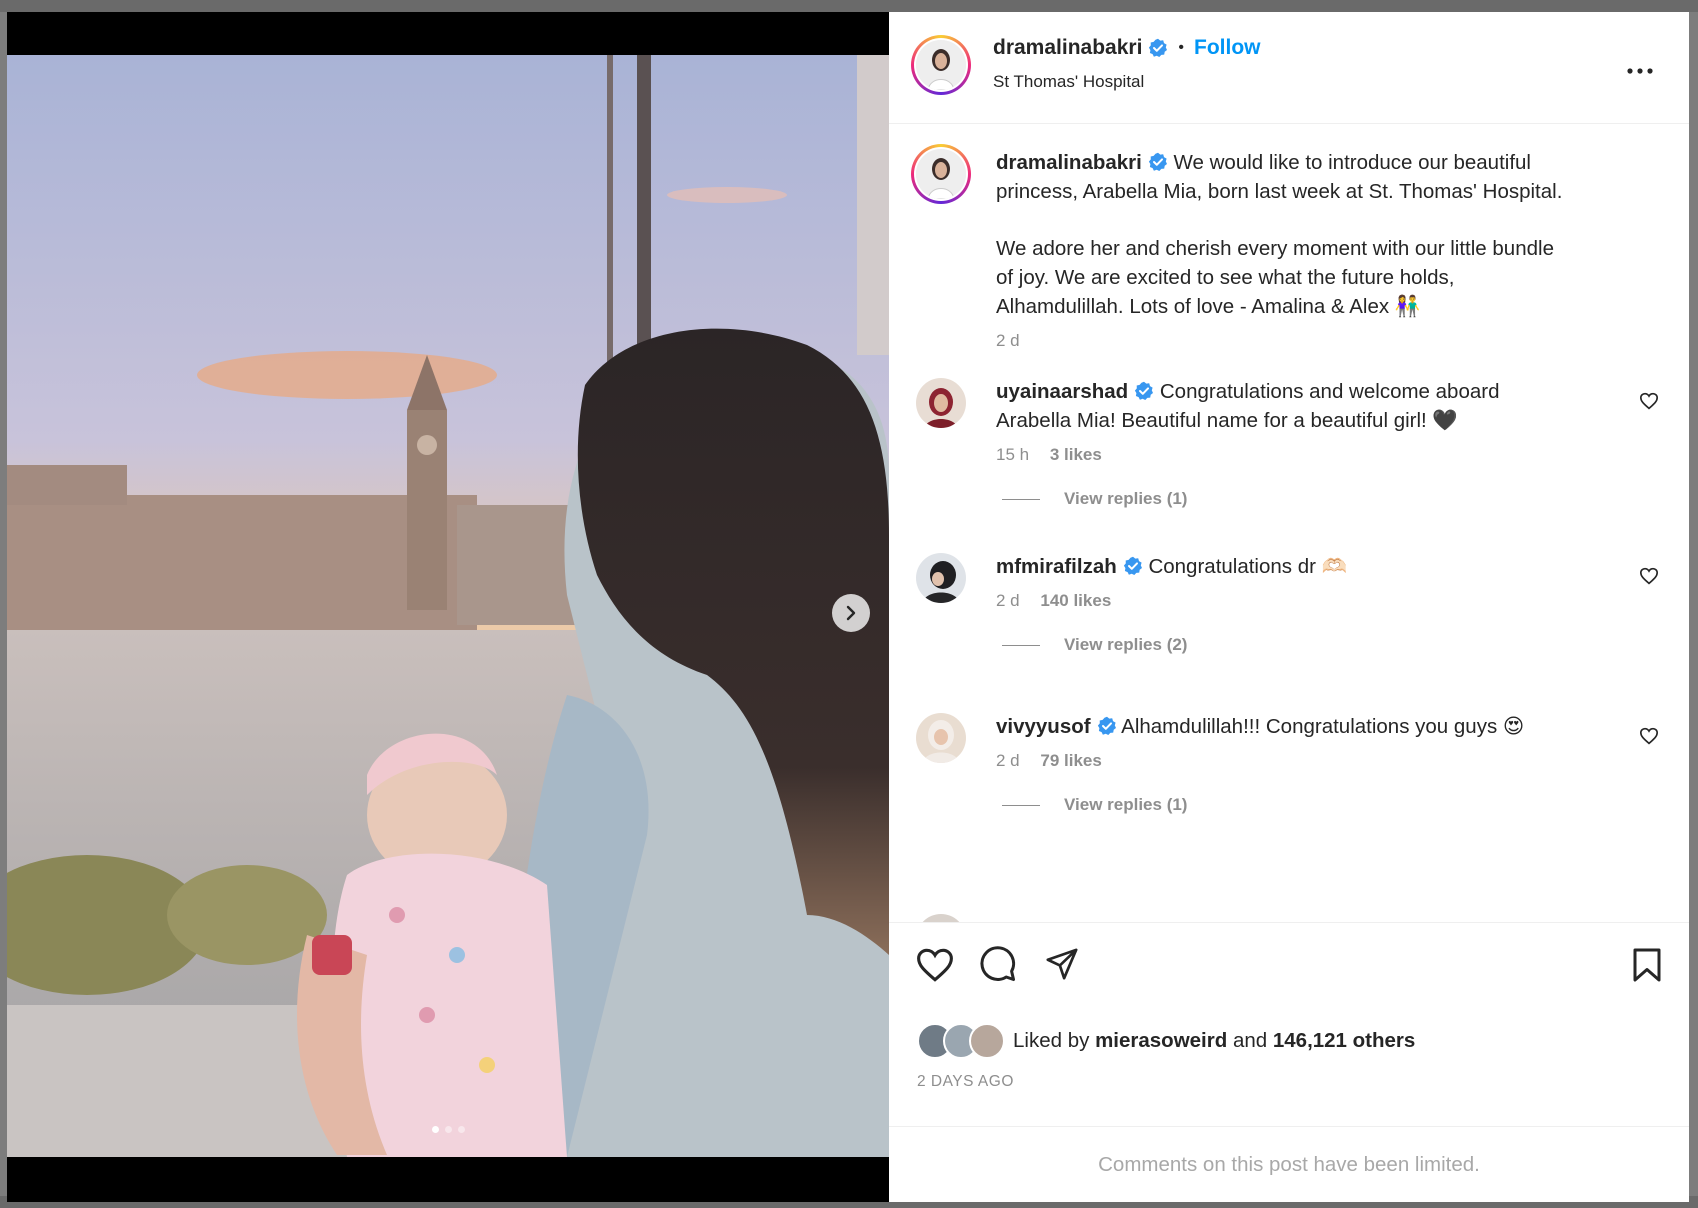  What do you see at coordinates (1076, 454) in the screenshot?
I see `comment-likes: 3 likes` at bounding box center [1076, 454].